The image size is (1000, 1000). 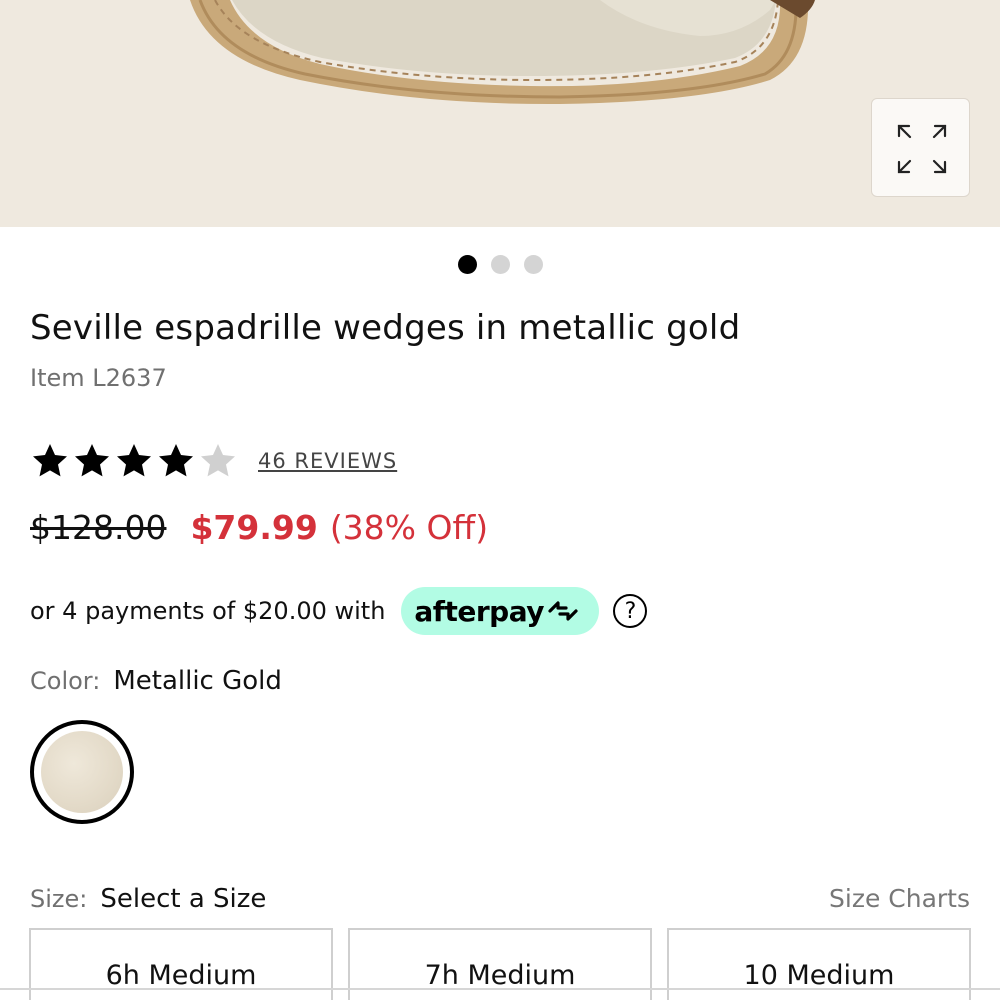 I want to click on star-empty-icon, so click(x=218, y=460).